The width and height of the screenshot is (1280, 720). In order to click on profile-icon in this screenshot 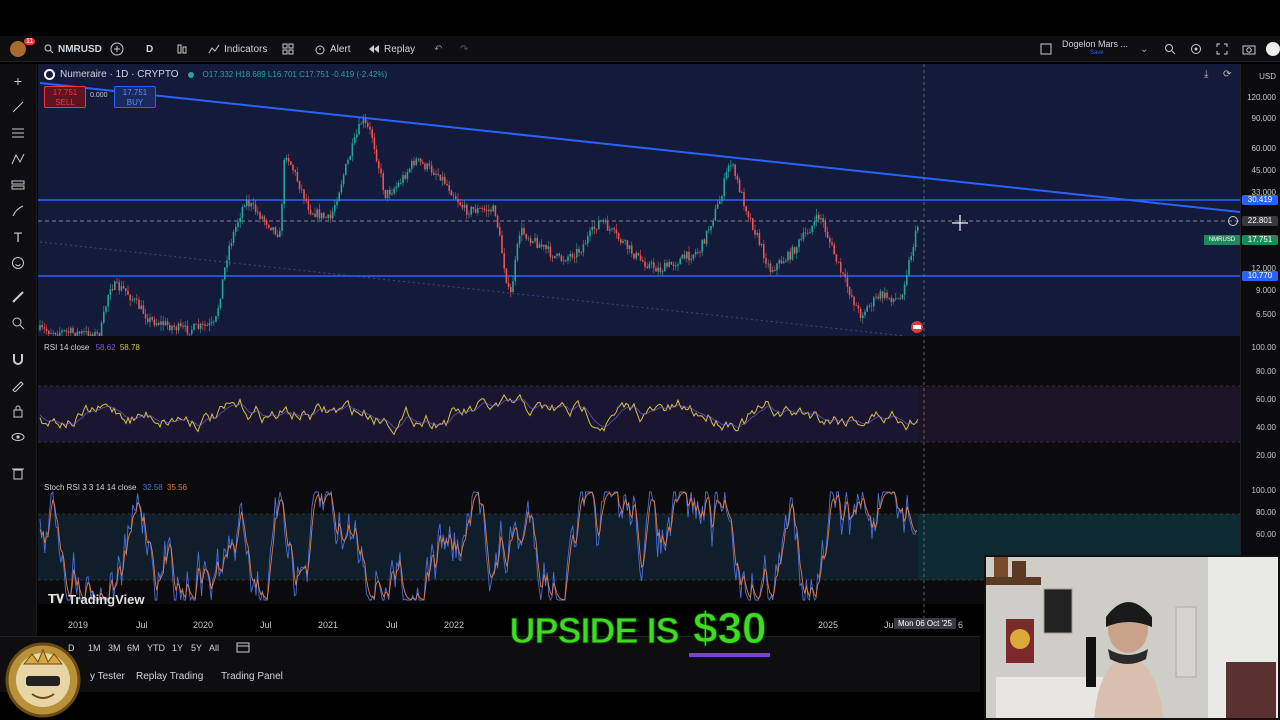, I will do `click(1273, 49)`.